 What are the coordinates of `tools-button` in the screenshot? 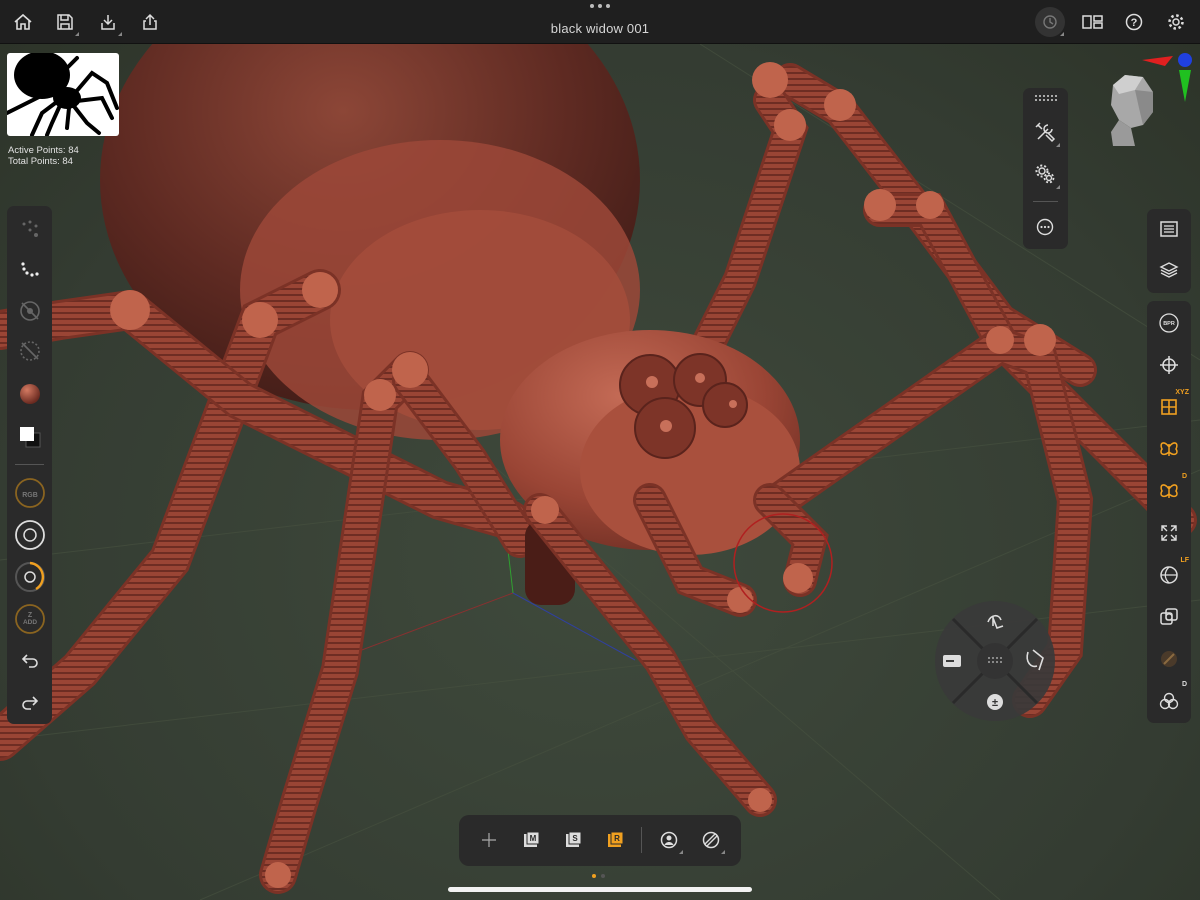 It's located at (1045, 132).